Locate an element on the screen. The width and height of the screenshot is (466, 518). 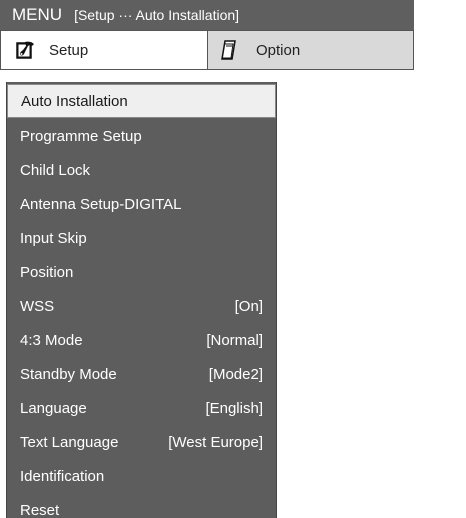
menu-item-position: Position is located at coordinates (141, 272).